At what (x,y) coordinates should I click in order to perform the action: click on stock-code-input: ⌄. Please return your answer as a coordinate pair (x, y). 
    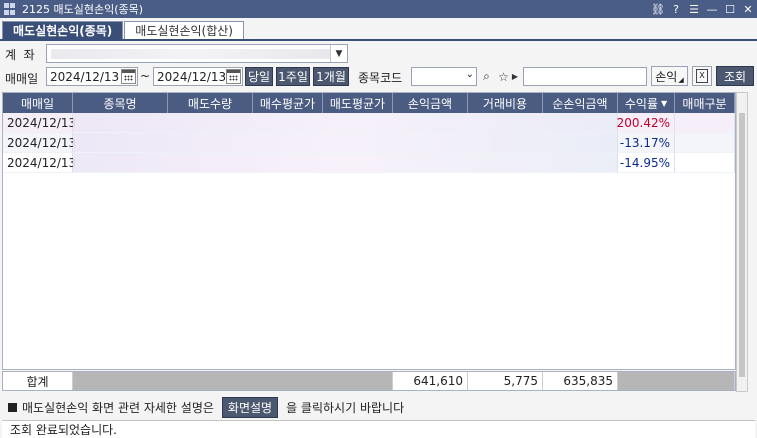
    Looking at the image, I should click on (444, 76).